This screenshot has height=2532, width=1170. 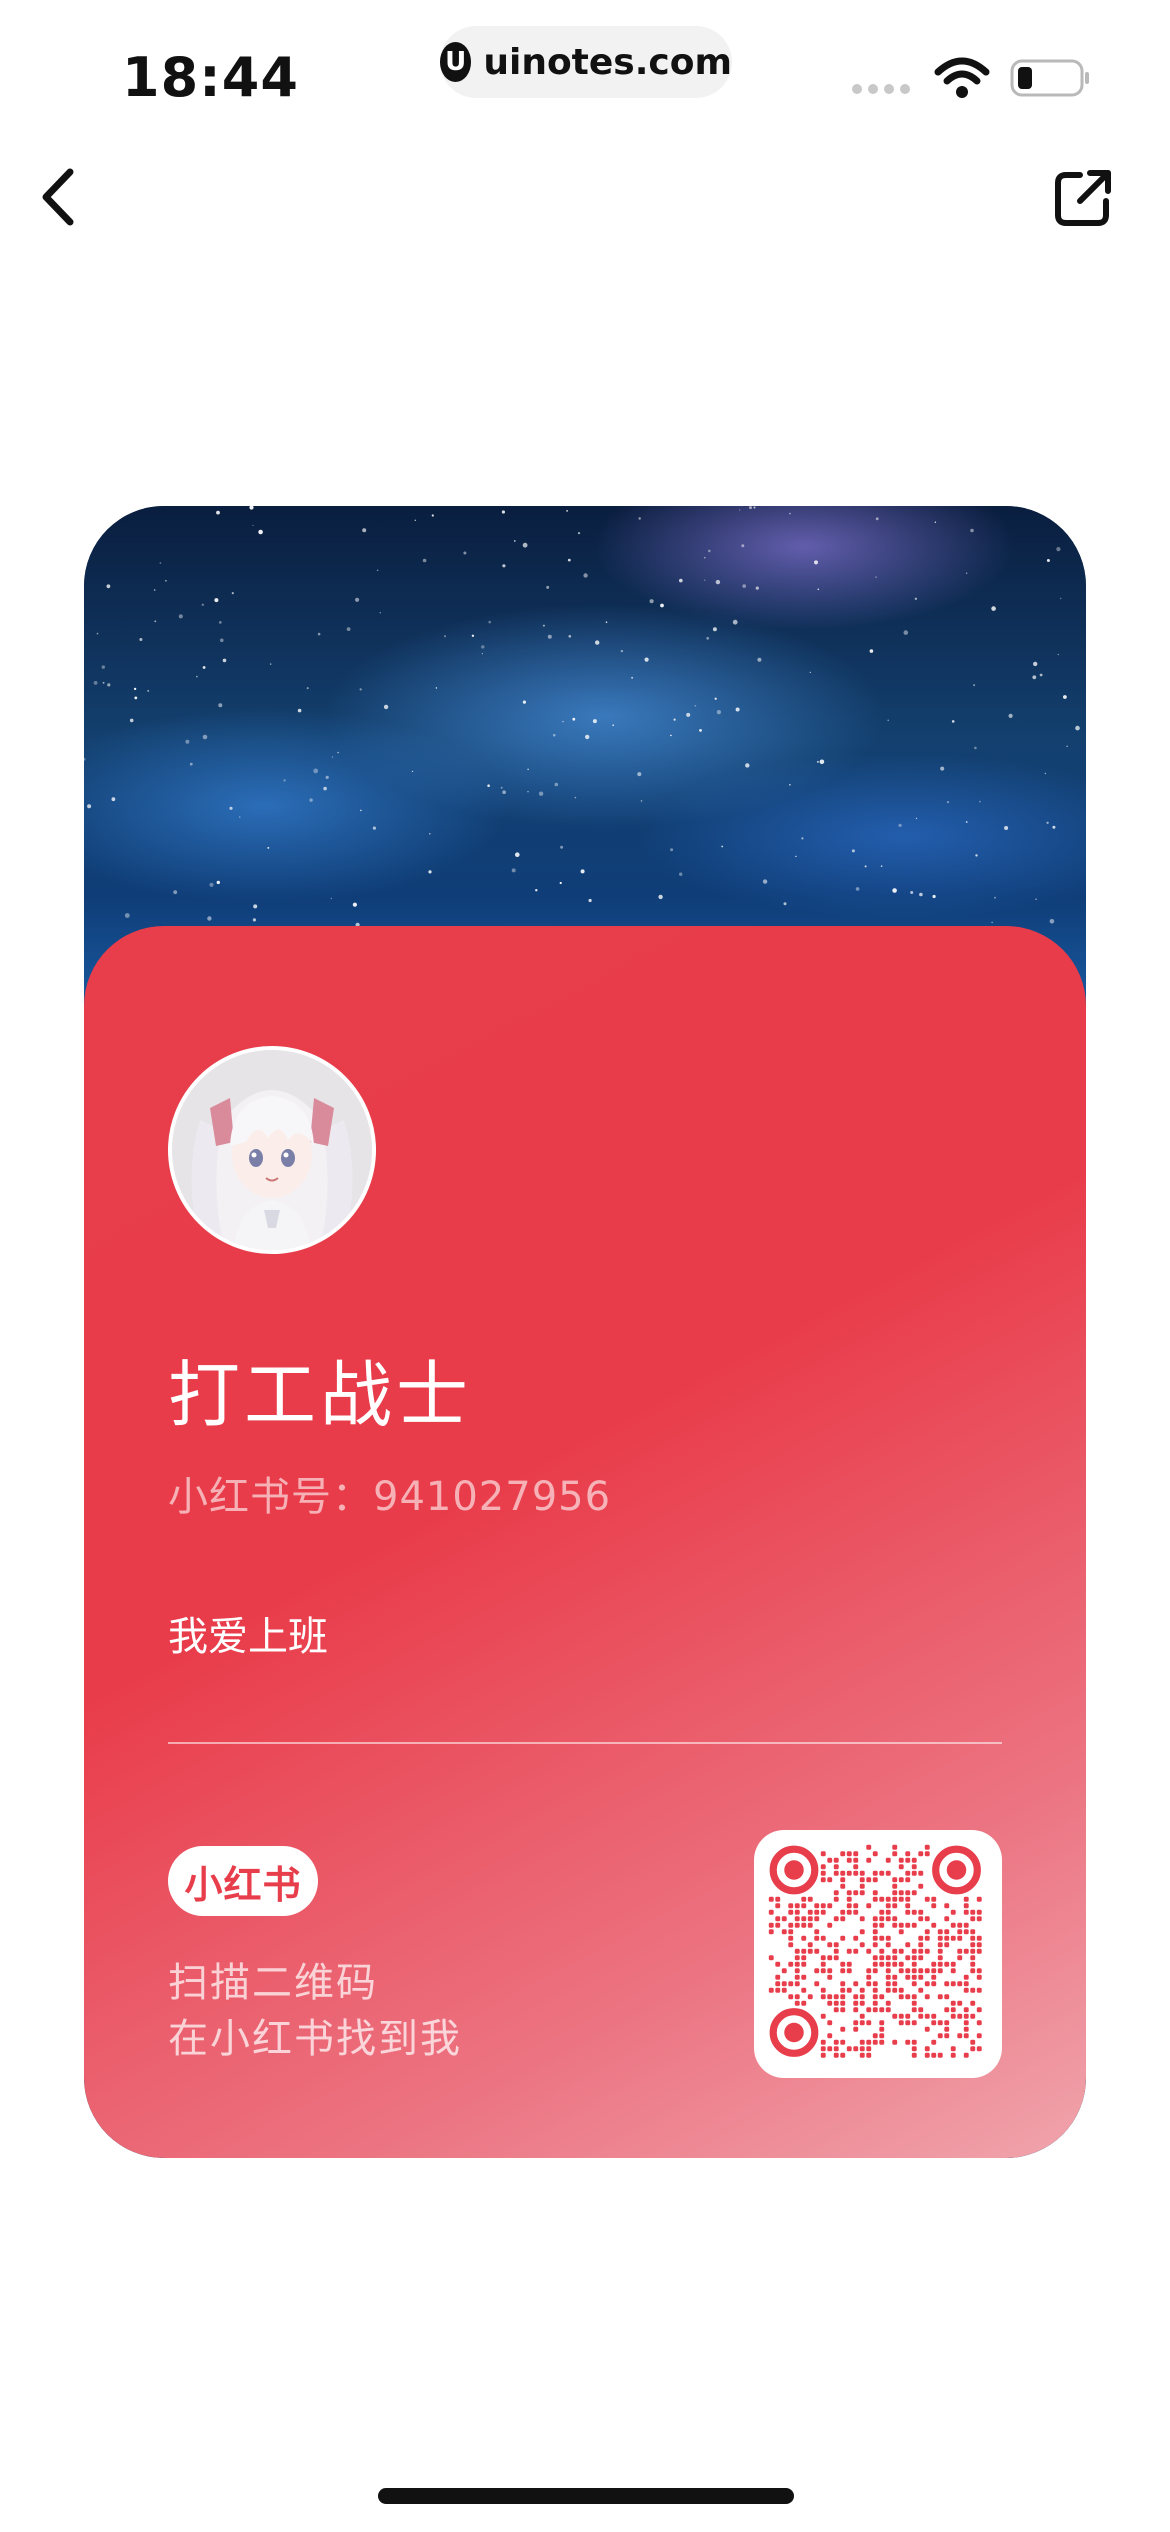 I want to click on share-external-icon, so click(x=1083, y=198).